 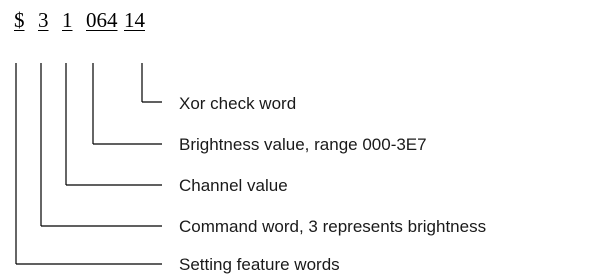 I want to click on label-brightness: Brightness value, range 000-3E7, so click(x=303, y=144).